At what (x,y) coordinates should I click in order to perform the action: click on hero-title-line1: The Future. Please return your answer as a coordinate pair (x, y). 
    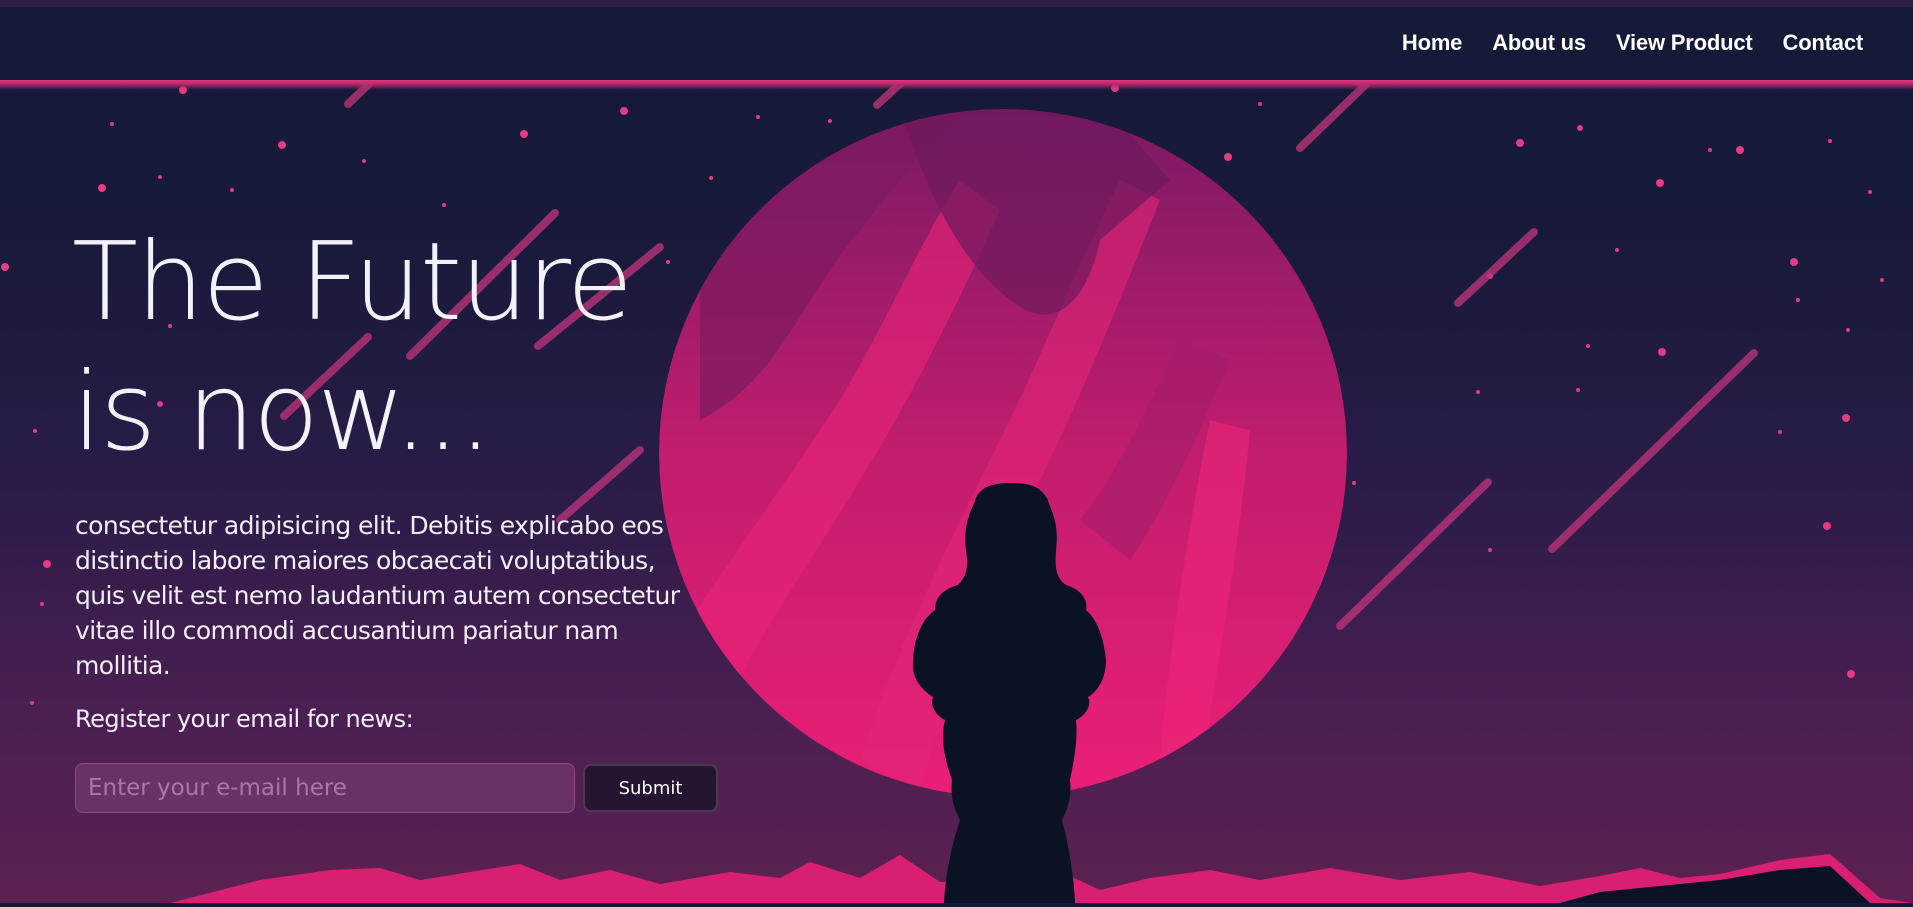
    Looking at the image, I should click on (352, 282).